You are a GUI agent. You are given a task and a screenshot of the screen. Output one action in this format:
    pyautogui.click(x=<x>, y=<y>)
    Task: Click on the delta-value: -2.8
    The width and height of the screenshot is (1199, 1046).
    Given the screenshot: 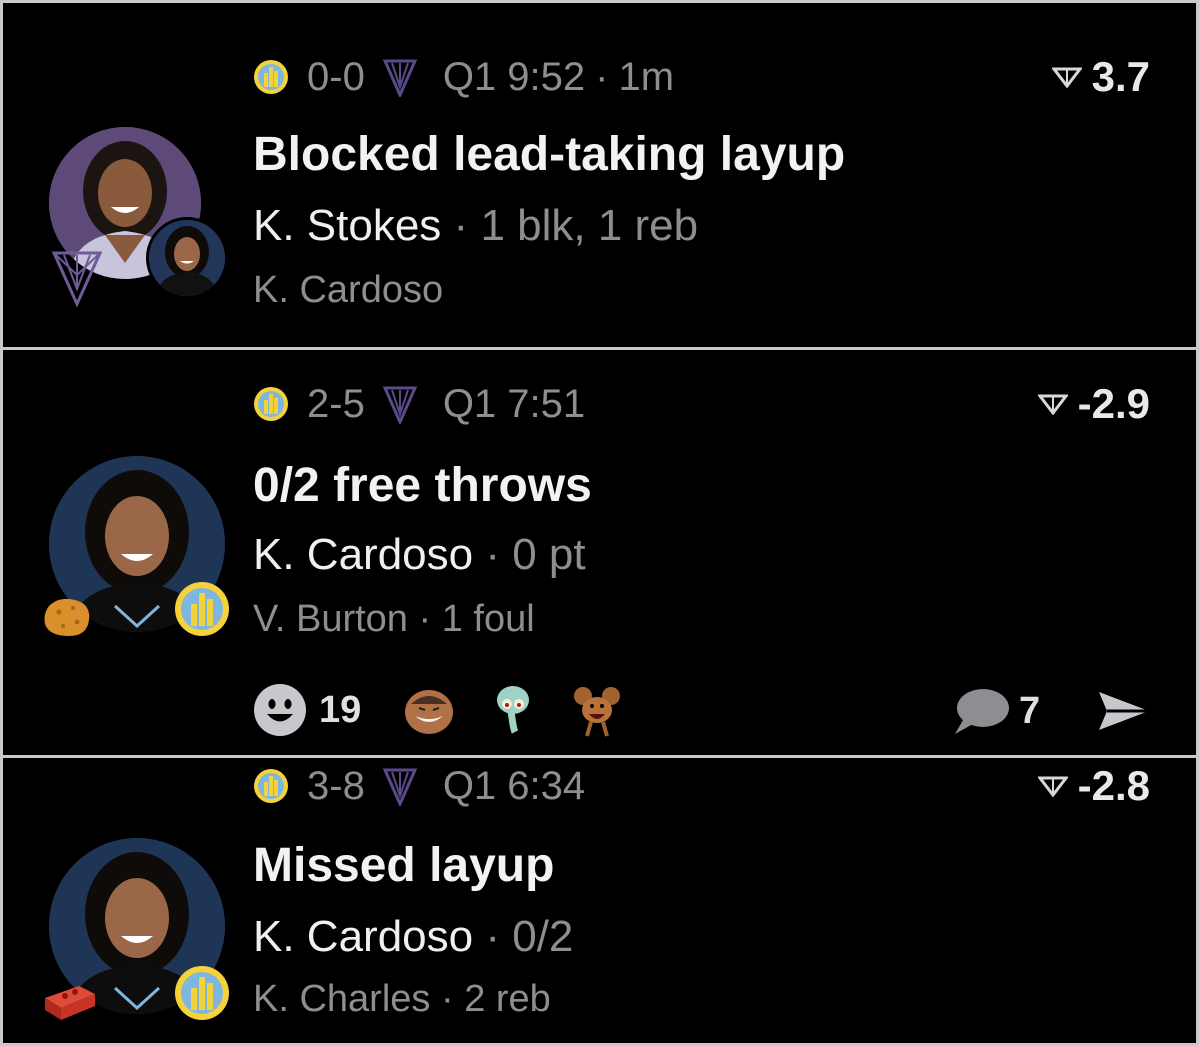 What is the action you would take?
    pyautogui.click(x=1113, y=785)
    